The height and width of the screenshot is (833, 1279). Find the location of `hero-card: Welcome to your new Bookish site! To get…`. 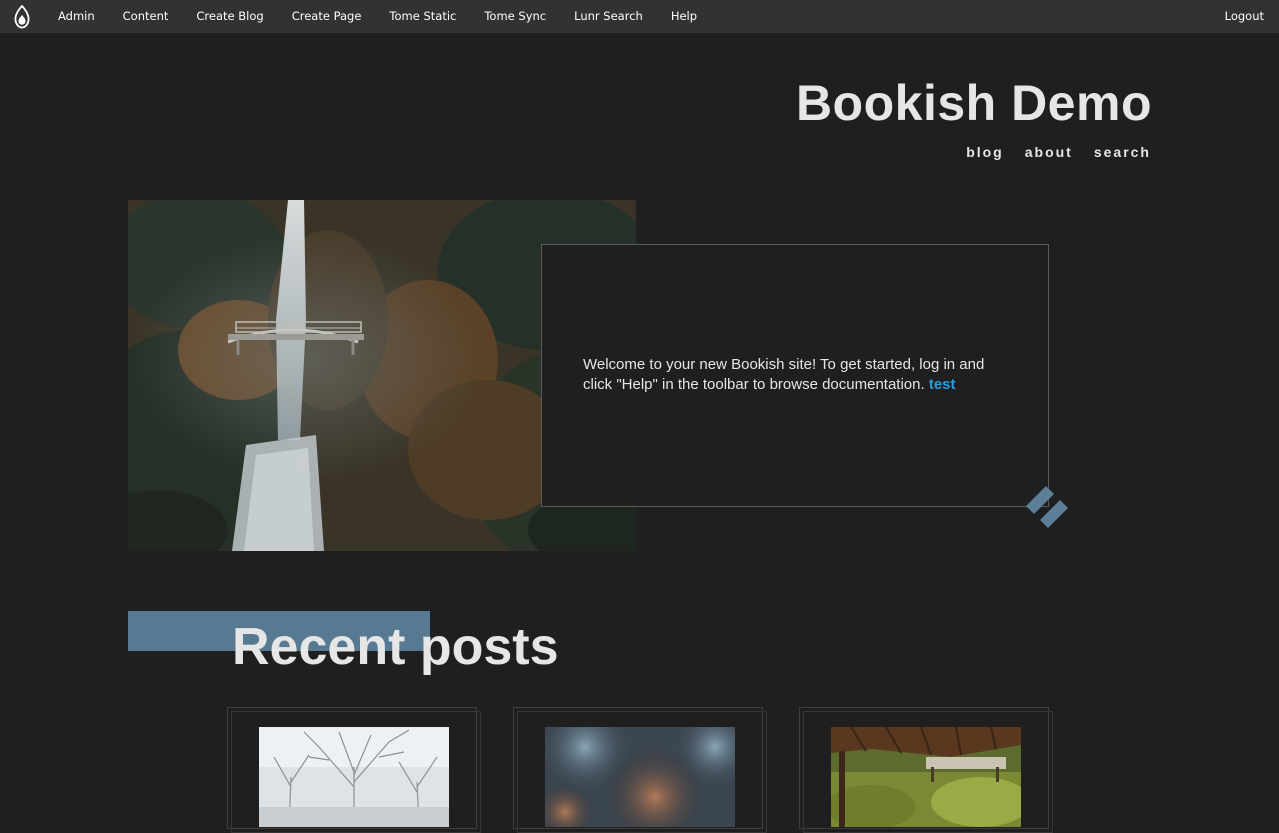

hero-card: Welcome to your new Bookish site! To get… is located at coordinates (795, 375).